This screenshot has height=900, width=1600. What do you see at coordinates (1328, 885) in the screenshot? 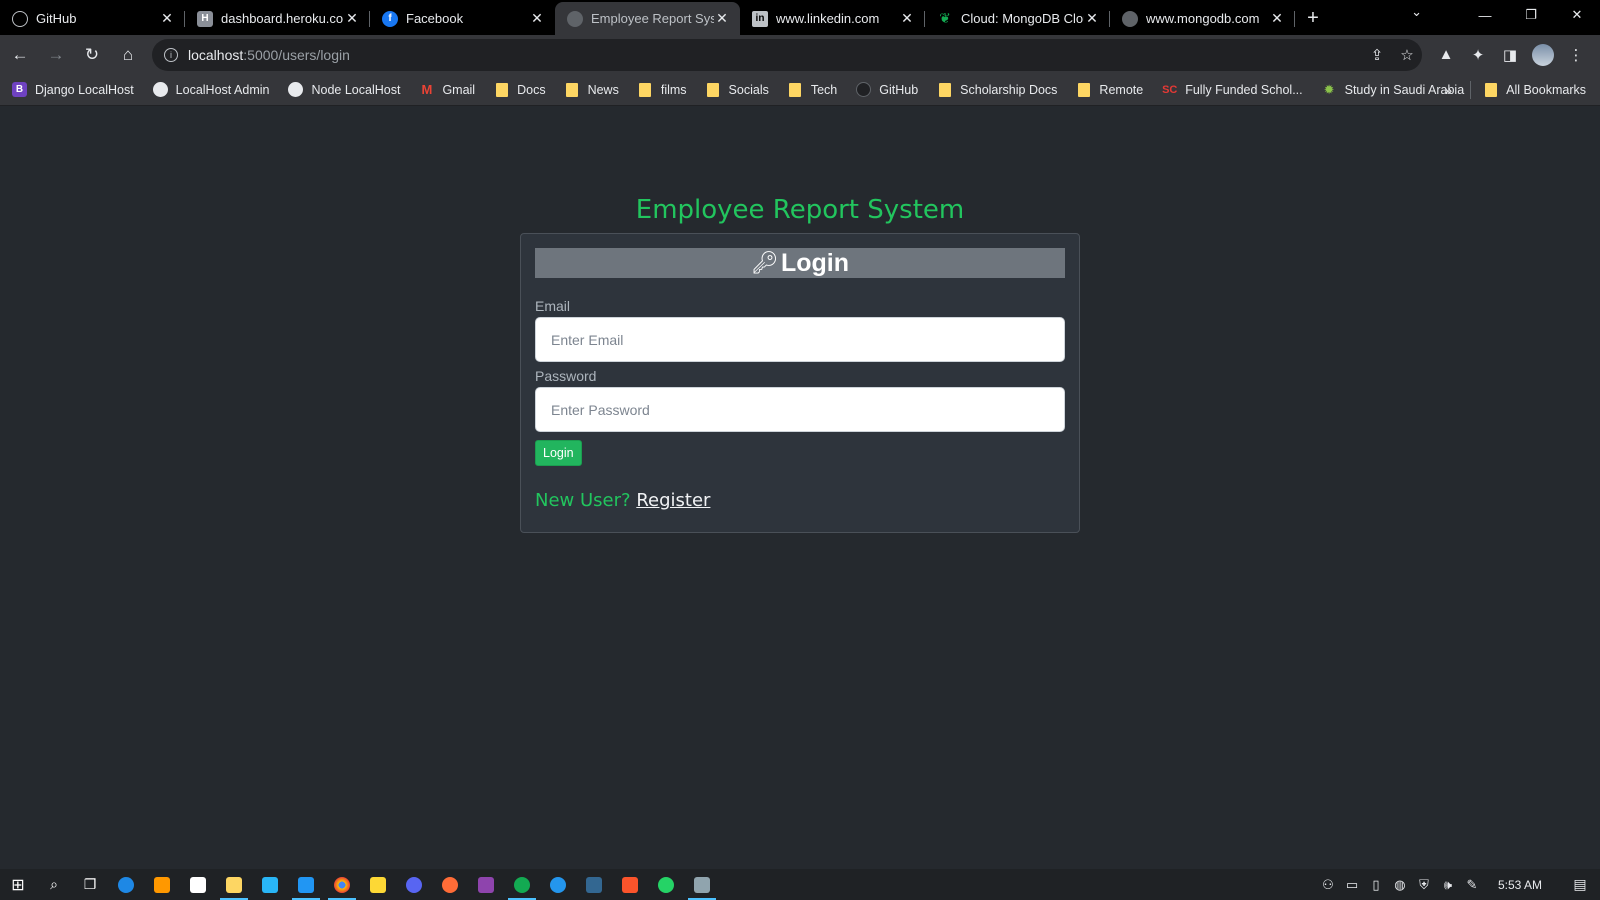
I see `people-icon: ⚇` at bounding box center [1328, 885].